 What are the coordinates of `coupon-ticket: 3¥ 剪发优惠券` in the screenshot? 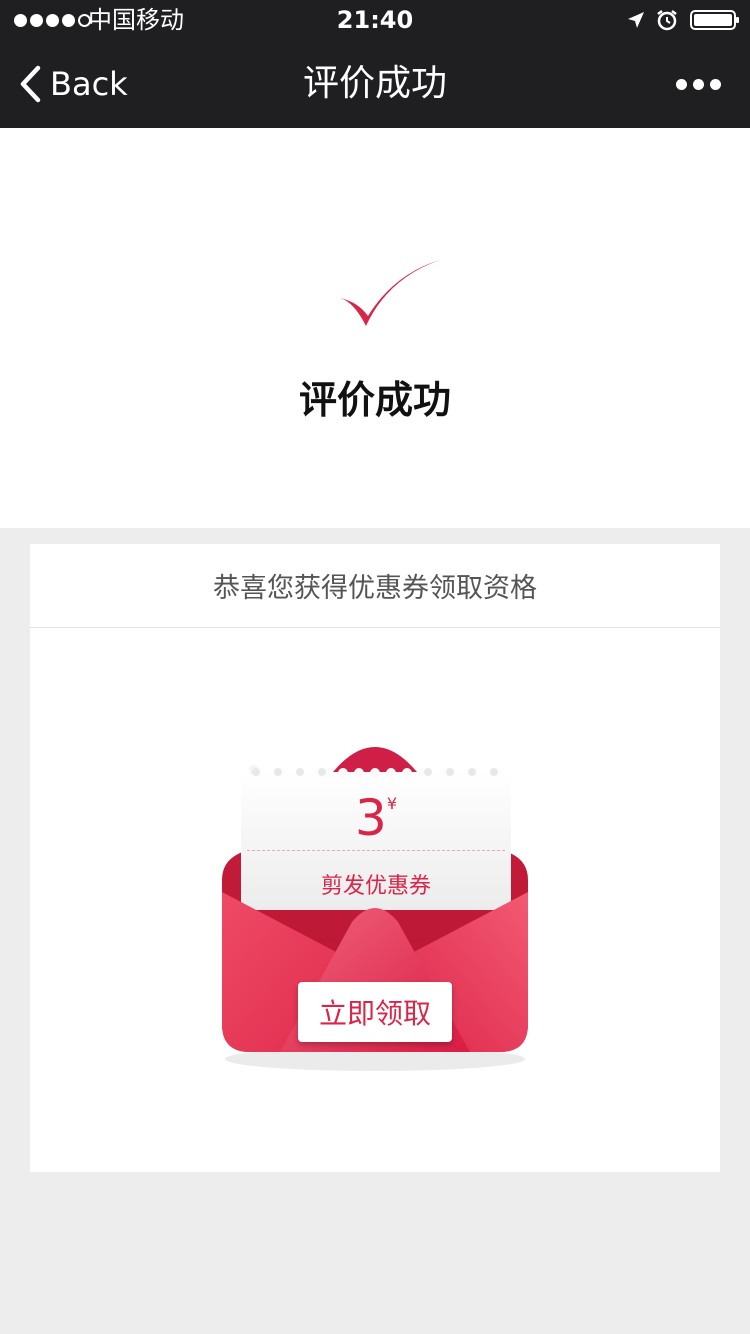 It's located at (376, 840).